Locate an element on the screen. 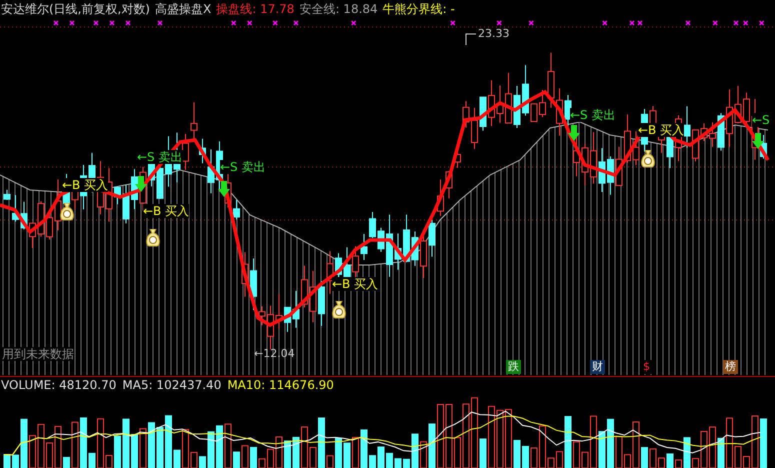 The image size is (775, 468). future-data-note: 用到未来数据 is located at coordinates (38, 354).